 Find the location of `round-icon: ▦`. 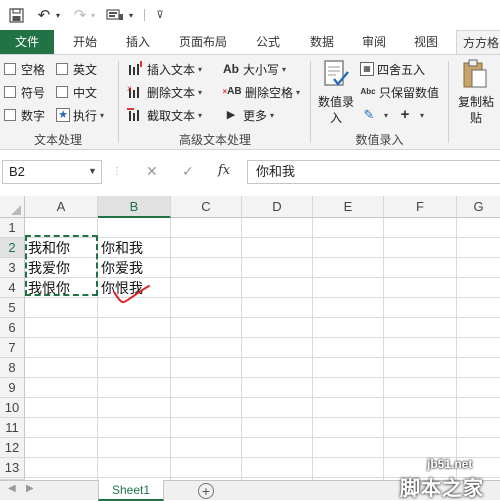

round-icon: ▦ is located at coordinates (367, 69).